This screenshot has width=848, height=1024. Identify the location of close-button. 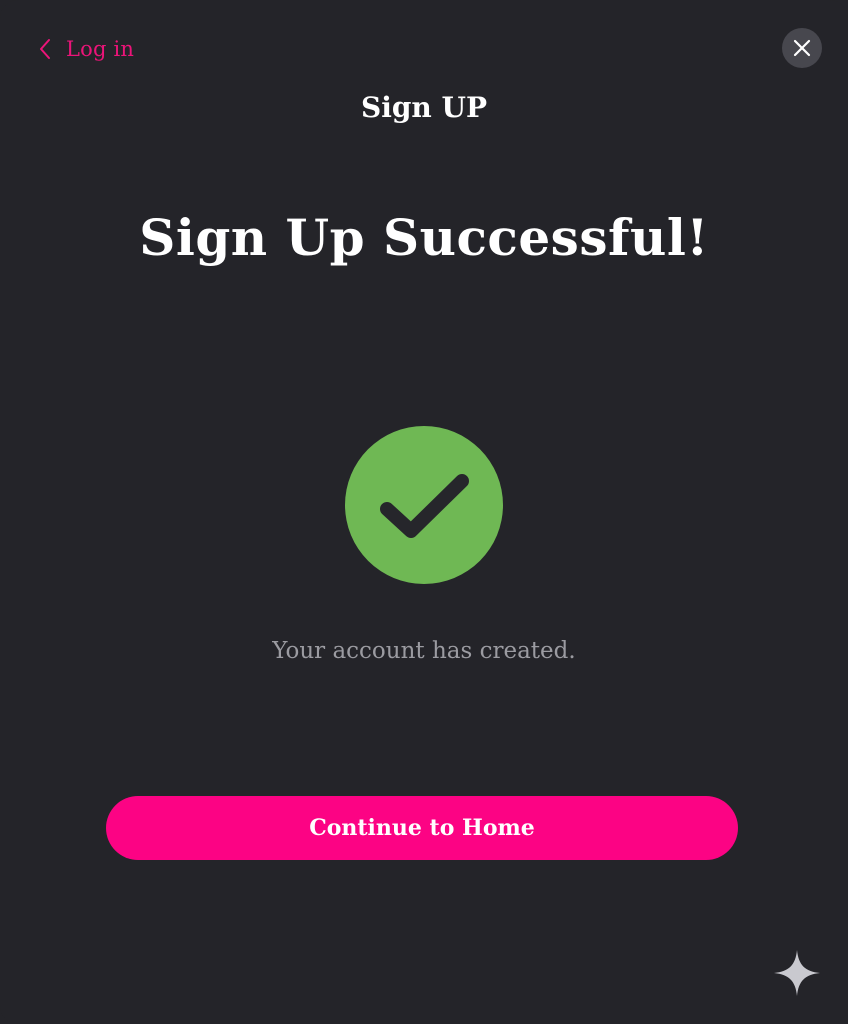
(802, 48).